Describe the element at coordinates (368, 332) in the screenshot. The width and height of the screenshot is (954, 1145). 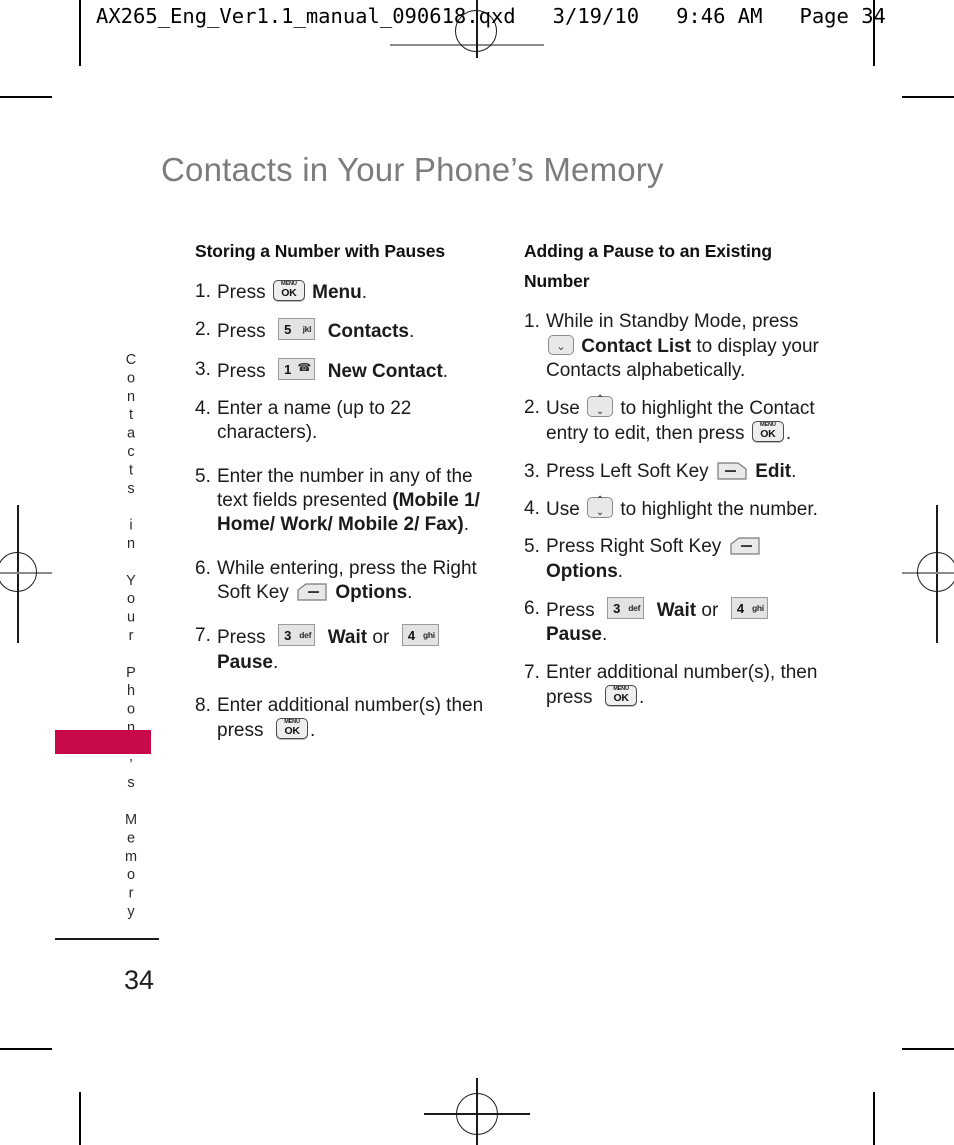
I see `step-bold-text: Contacts` at that location.